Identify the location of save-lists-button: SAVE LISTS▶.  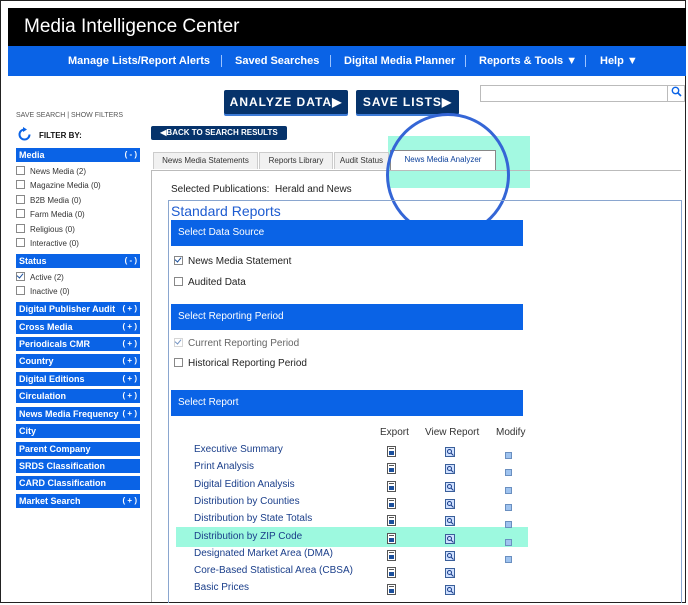
(407, 102).